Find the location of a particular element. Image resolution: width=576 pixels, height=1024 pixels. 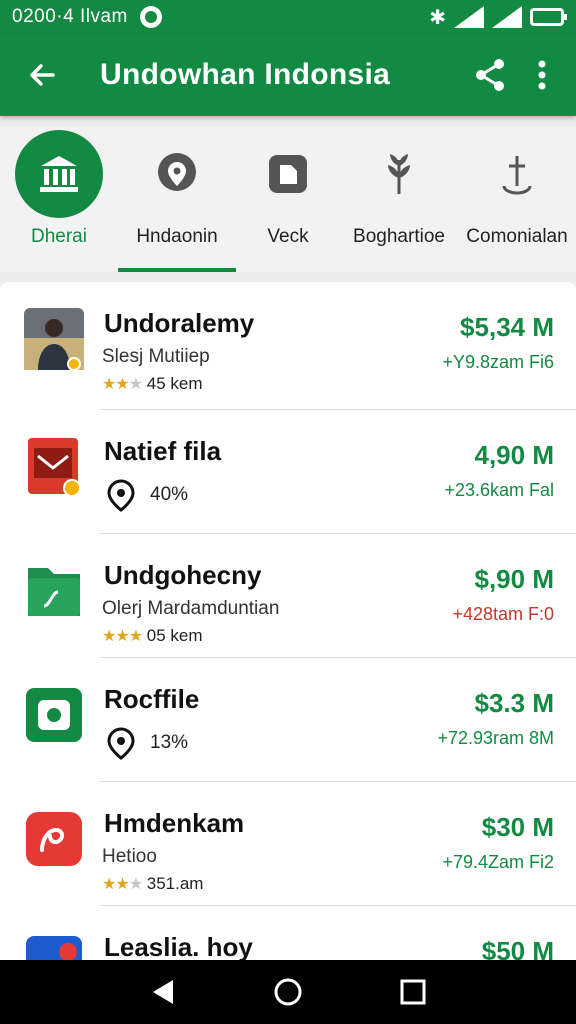

app-name: Rocffile is located at coordinates (152, 699).